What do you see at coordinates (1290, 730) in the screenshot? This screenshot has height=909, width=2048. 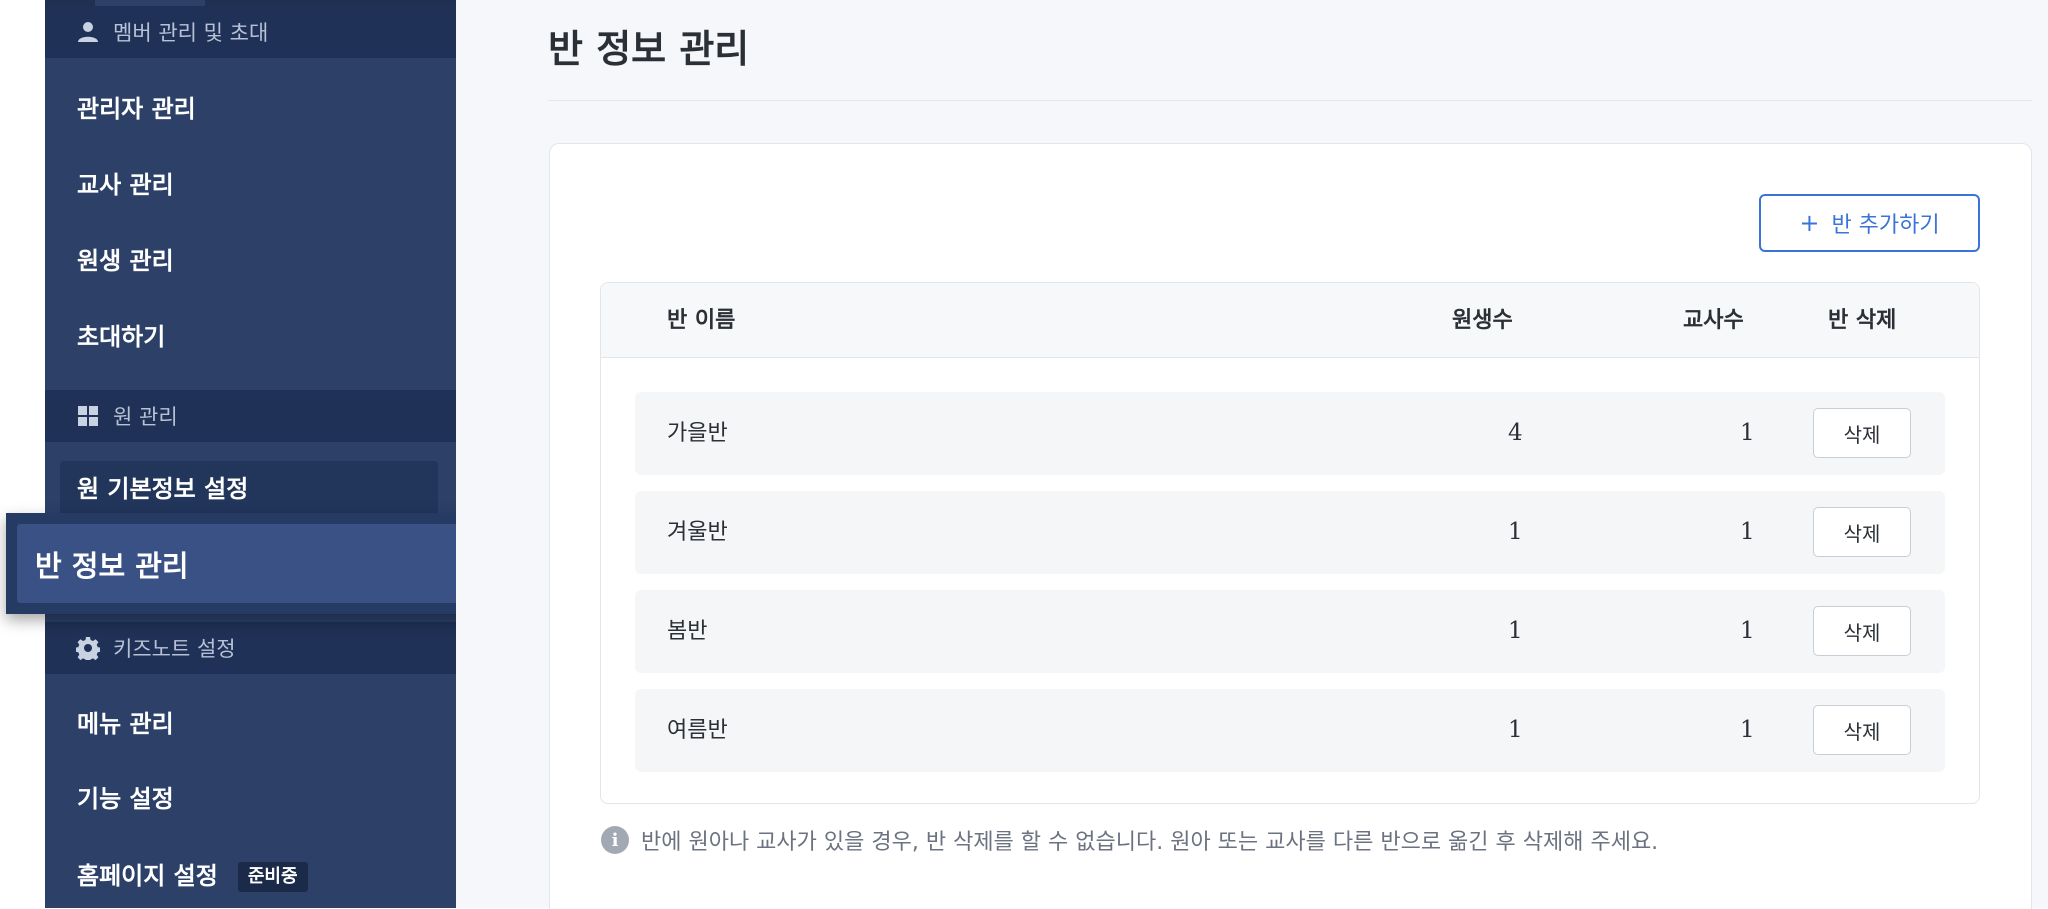 I see `table-row: 여름반 1 1 삭제` at bounding box center [1290, 730].